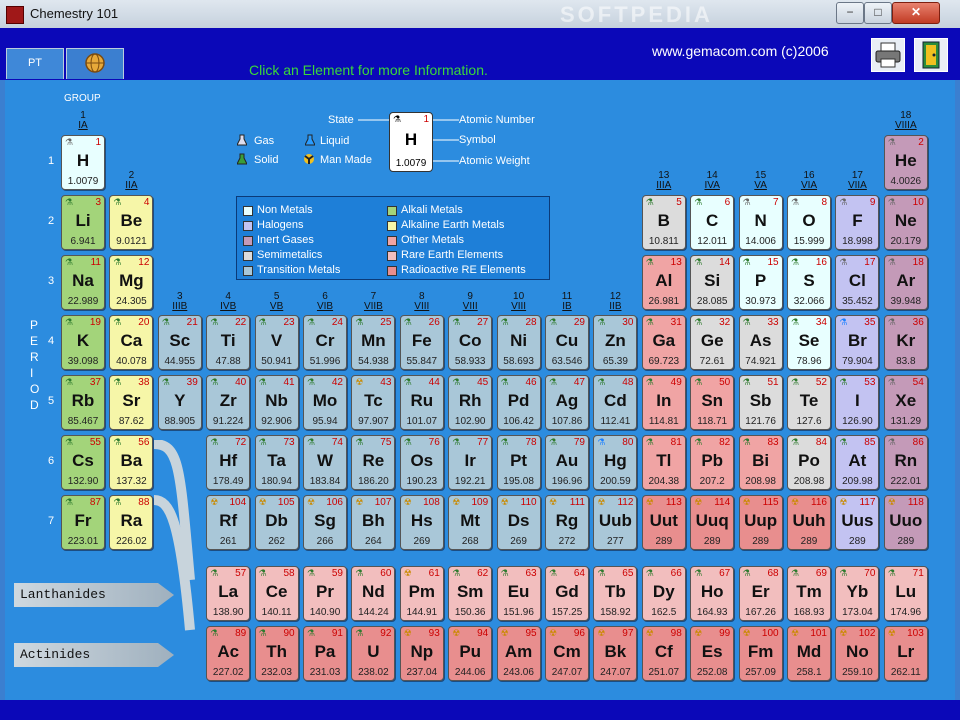  Describe the element at coordinates (228, 593) in the screenshot. I see `element-la: ⚗ 57 La 138.90` at that location.